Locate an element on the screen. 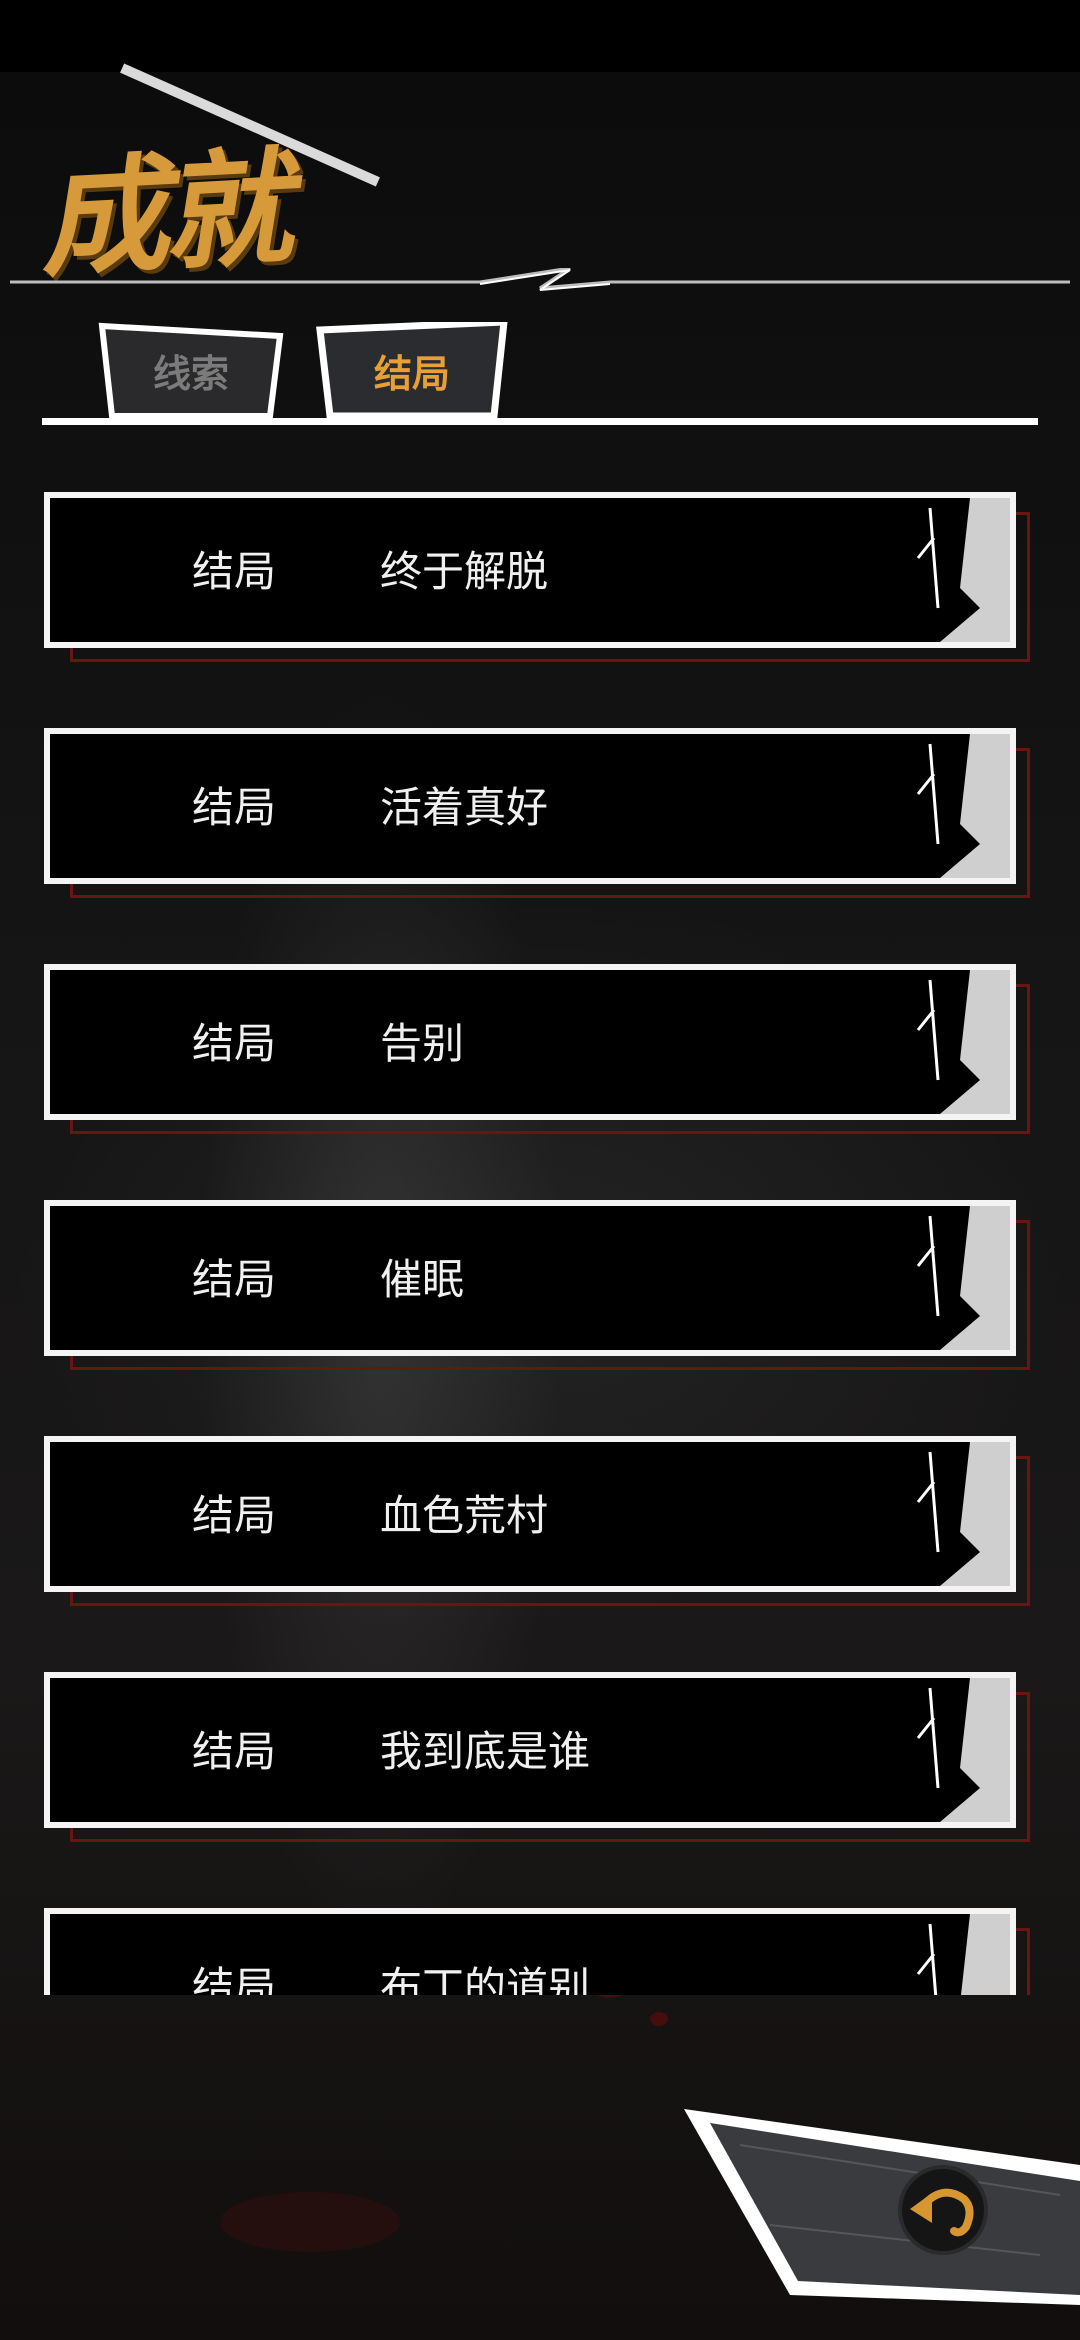 This screenshot has width=1080, height=2340. list-item: 结局 我到底是谁 is located at coordinates (540, 1758).